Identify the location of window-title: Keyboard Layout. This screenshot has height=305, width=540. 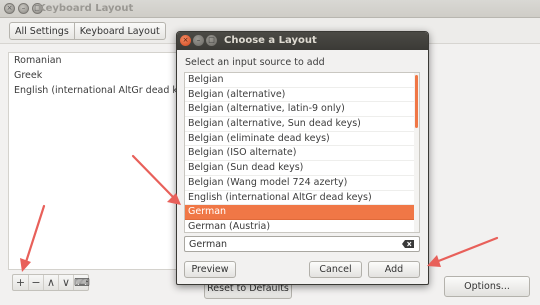
(86, 8).